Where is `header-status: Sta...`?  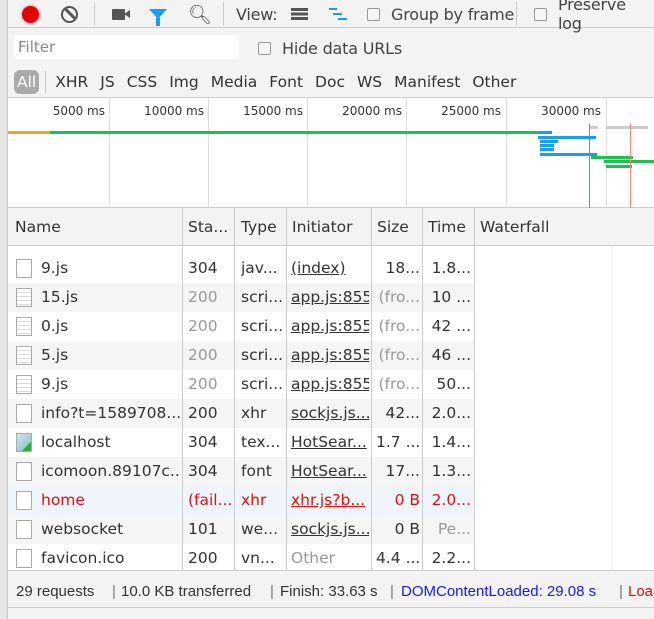 header-status: Sta... is located at coordinates (208, 227).